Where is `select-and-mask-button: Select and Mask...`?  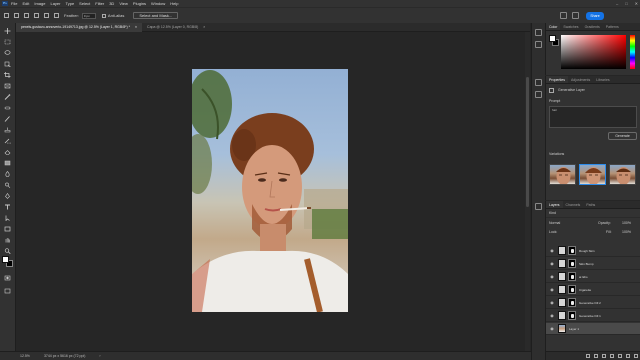 select-and-mask-button: Select and Mask... is located at coordinates (156, 15).